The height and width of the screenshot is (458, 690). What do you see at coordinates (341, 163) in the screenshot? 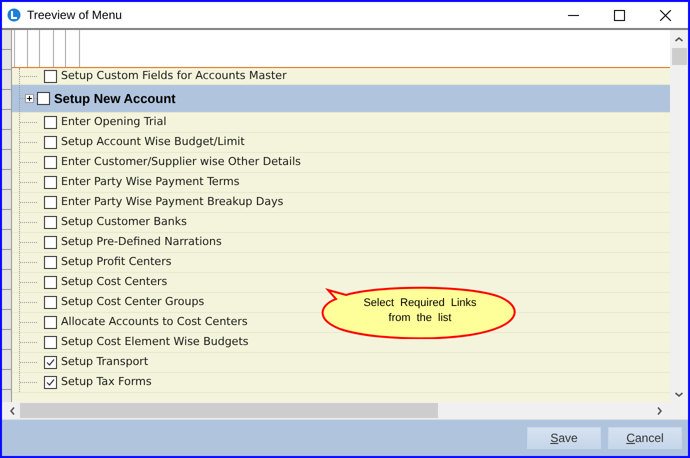
I see `tree-row: Enter Customer/Supplier wise Other Details` at bounding box center [341, 163].